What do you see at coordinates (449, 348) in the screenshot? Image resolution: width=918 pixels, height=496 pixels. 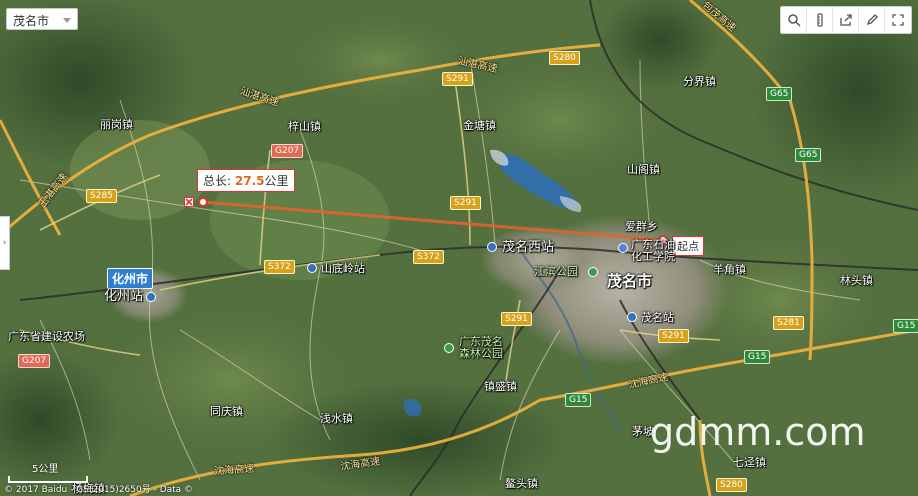 I see `park-icon-forest` at bounding box center [449, 348].